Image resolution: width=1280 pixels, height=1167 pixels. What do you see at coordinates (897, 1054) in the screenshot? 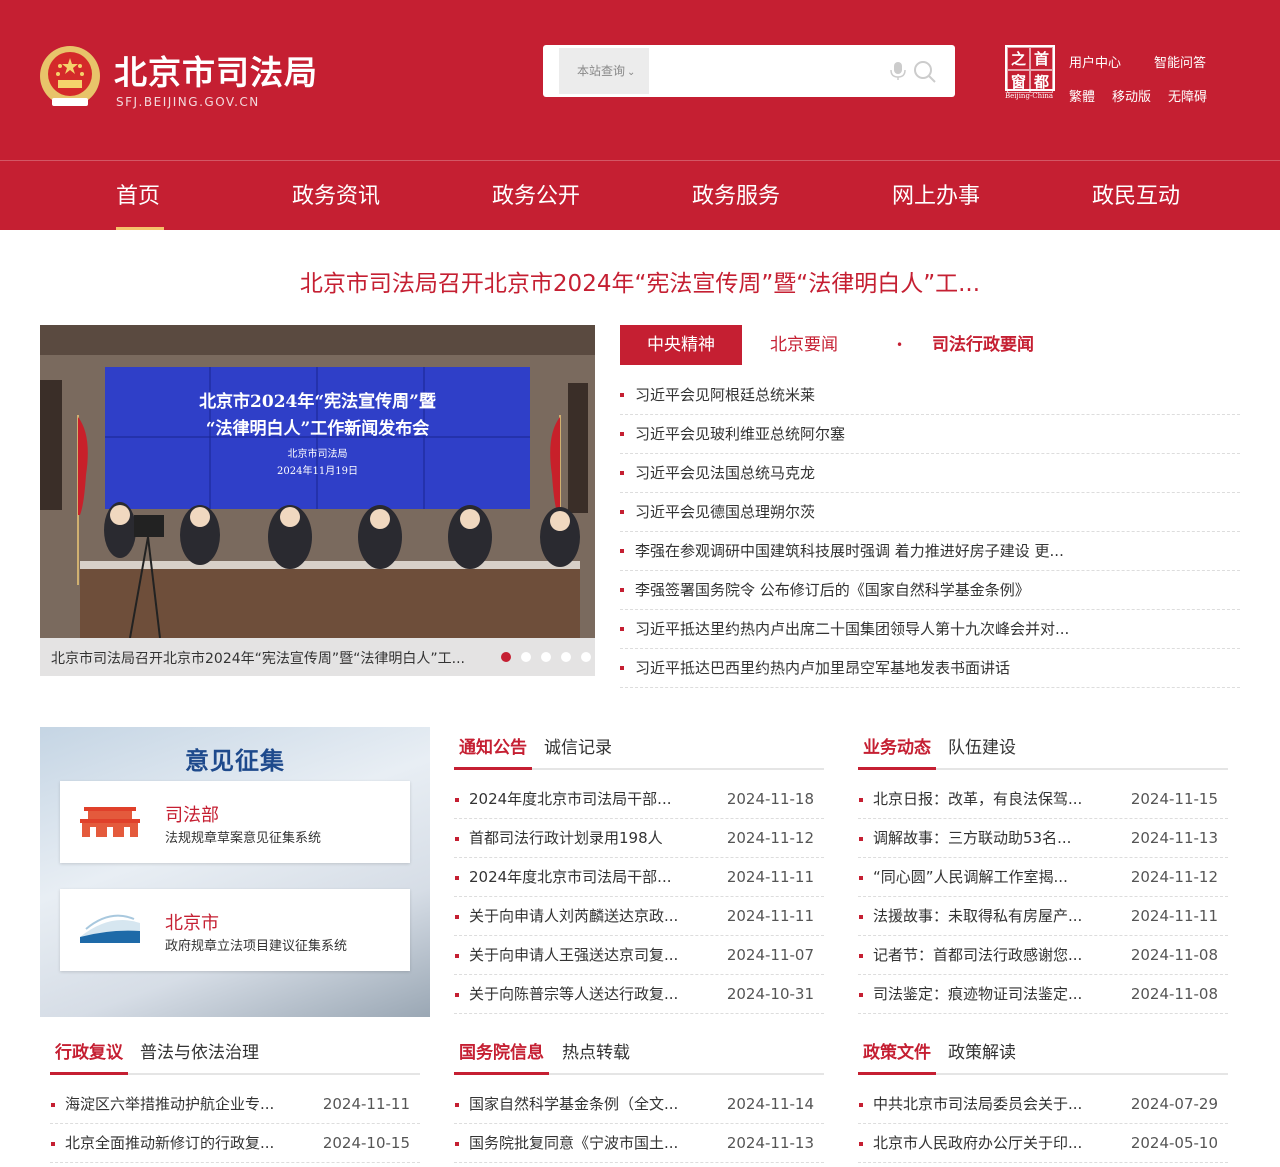
I see `tab-policy-documents: 政策文件` at bounding box center [897, 1054].